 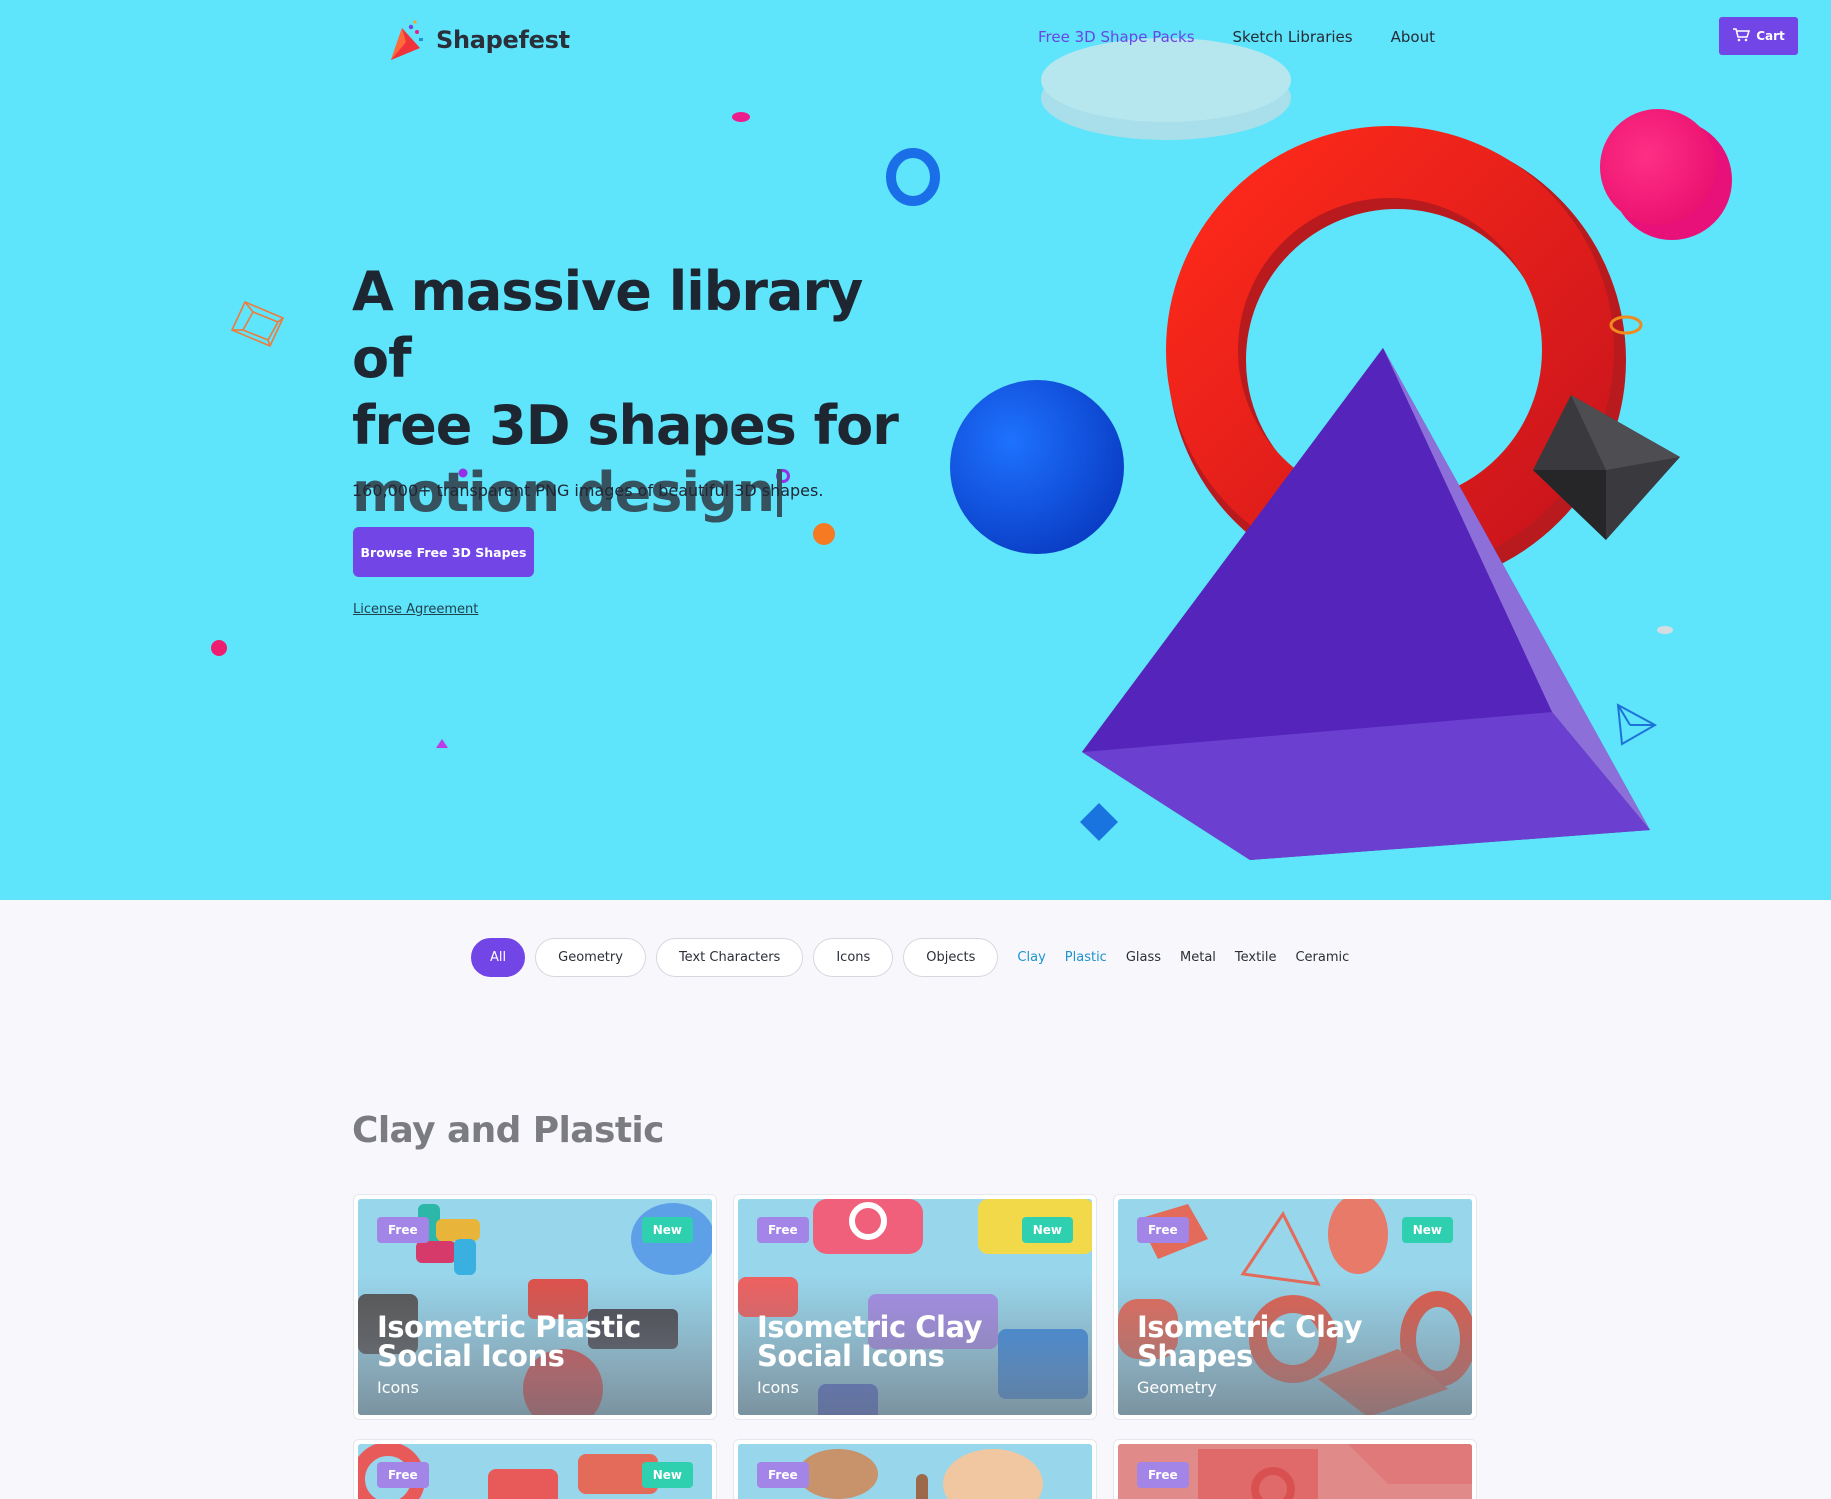 What do you see at coordinates (508, 1130) in the screenshot?
I see `section-title: Clay and Plastic` at bounding box center [508, 1130].